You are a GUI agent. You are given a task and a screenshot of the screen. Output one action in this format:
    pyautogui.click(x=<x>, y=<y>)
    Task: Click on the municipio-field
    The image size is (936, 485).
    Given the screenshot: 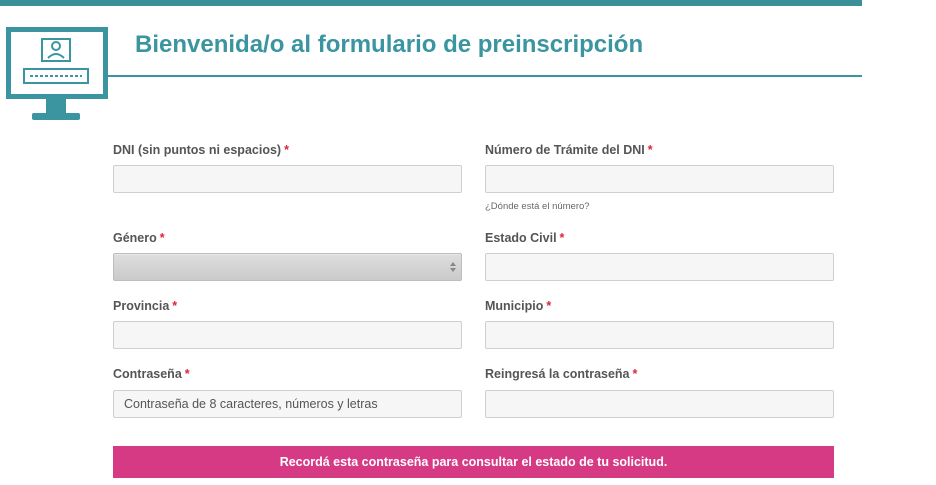 What is the action you would take?
    pyautogui.click(x=659, y=335)
    